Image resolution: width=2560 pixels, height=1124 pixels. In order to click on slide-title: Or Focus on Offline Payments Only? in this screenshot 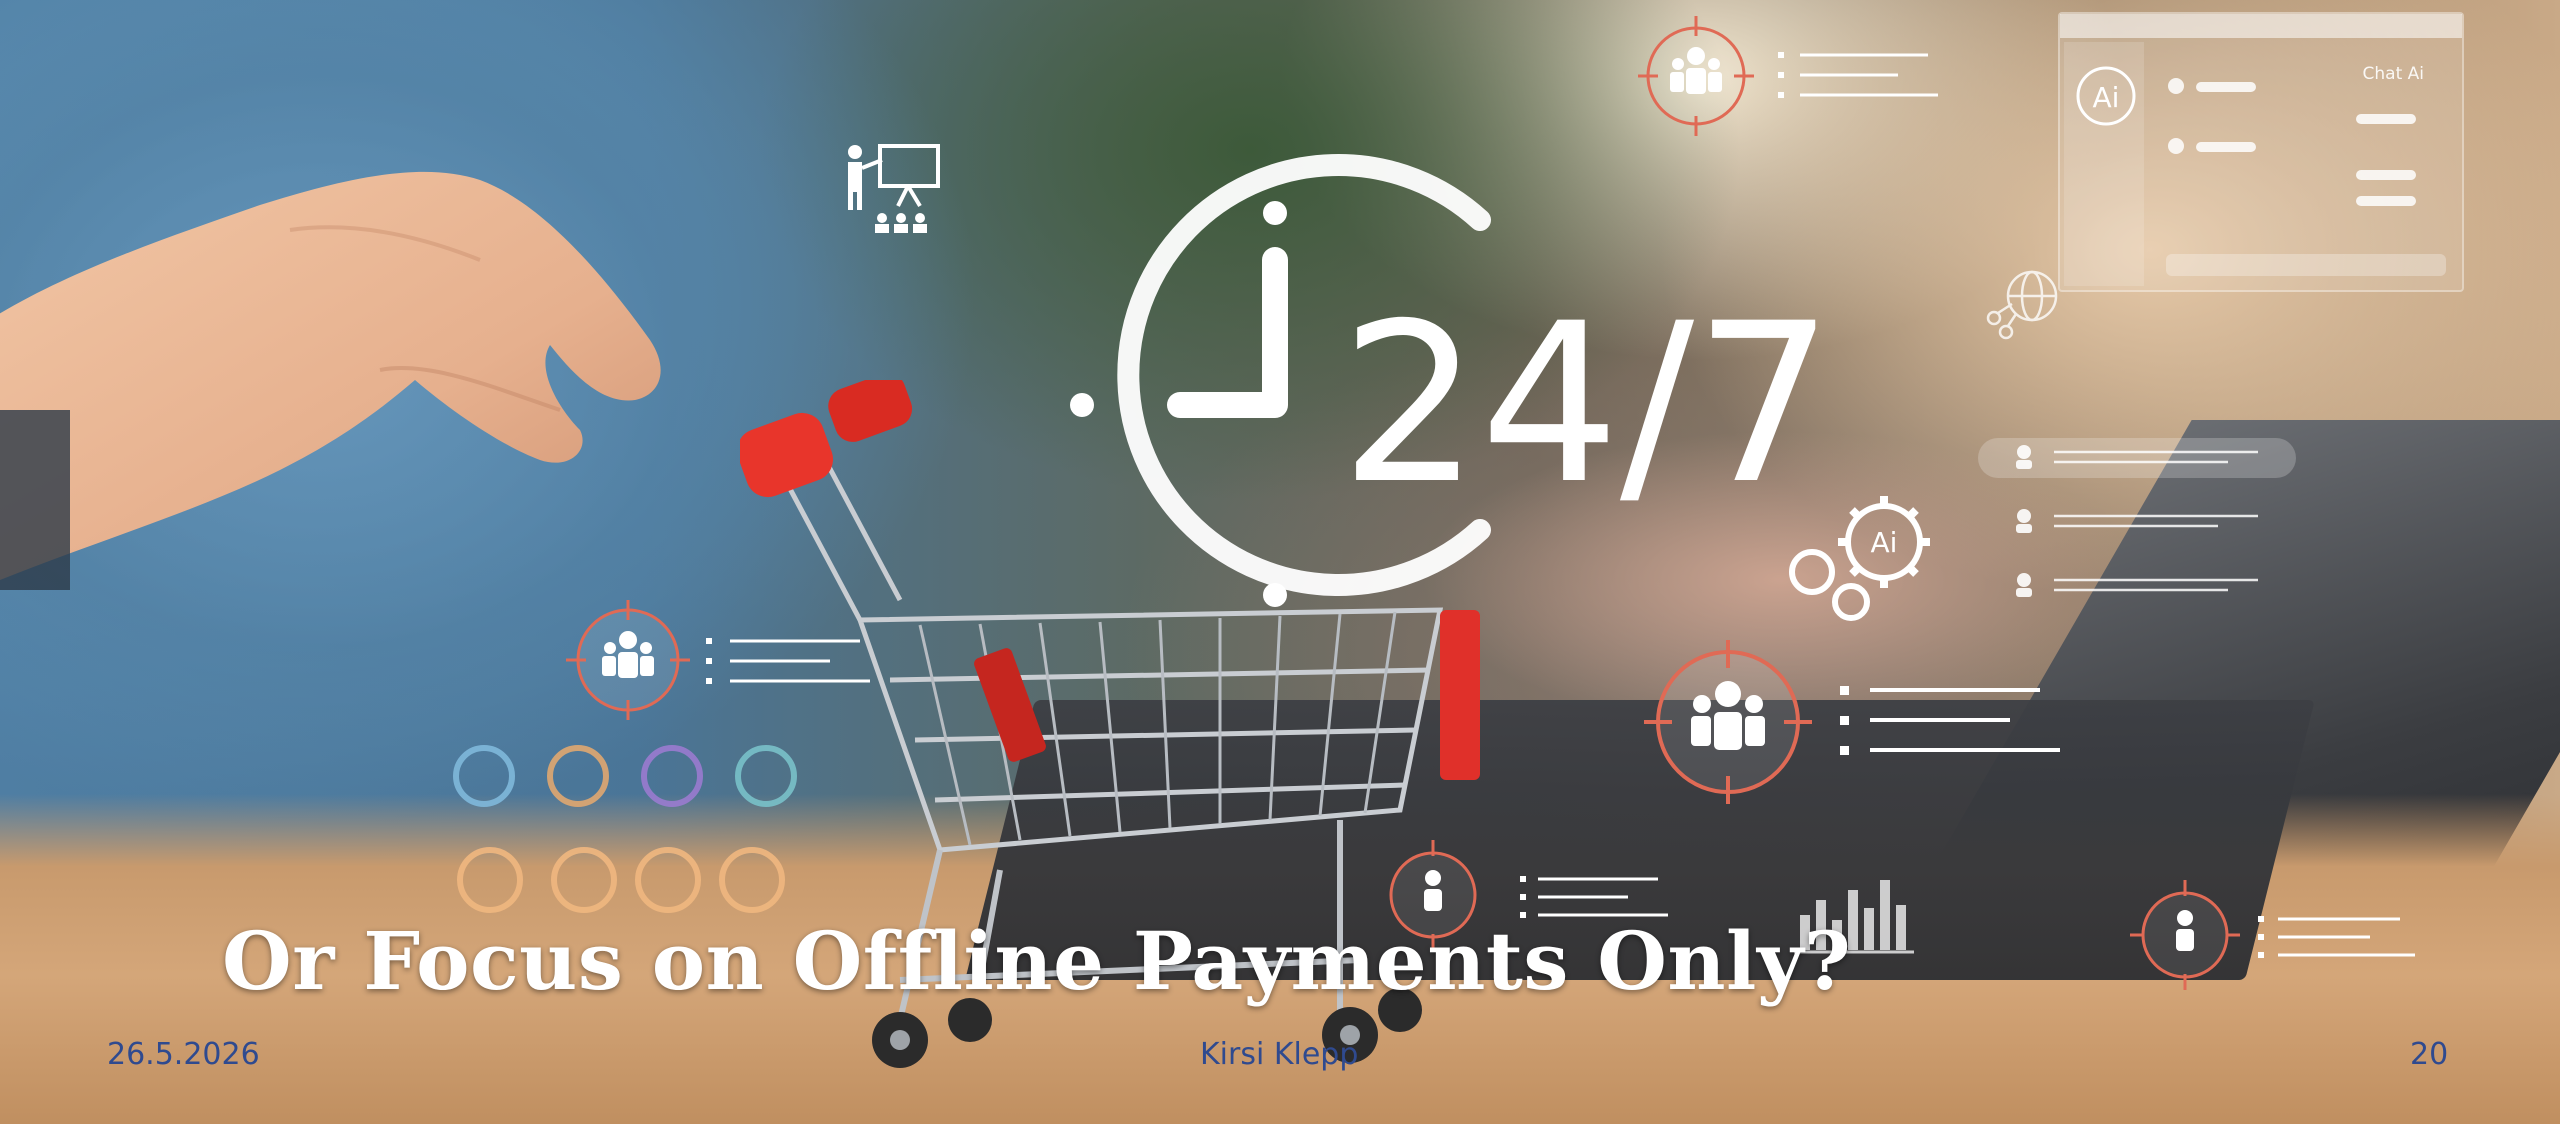, I will do `click(1037, 961)`.